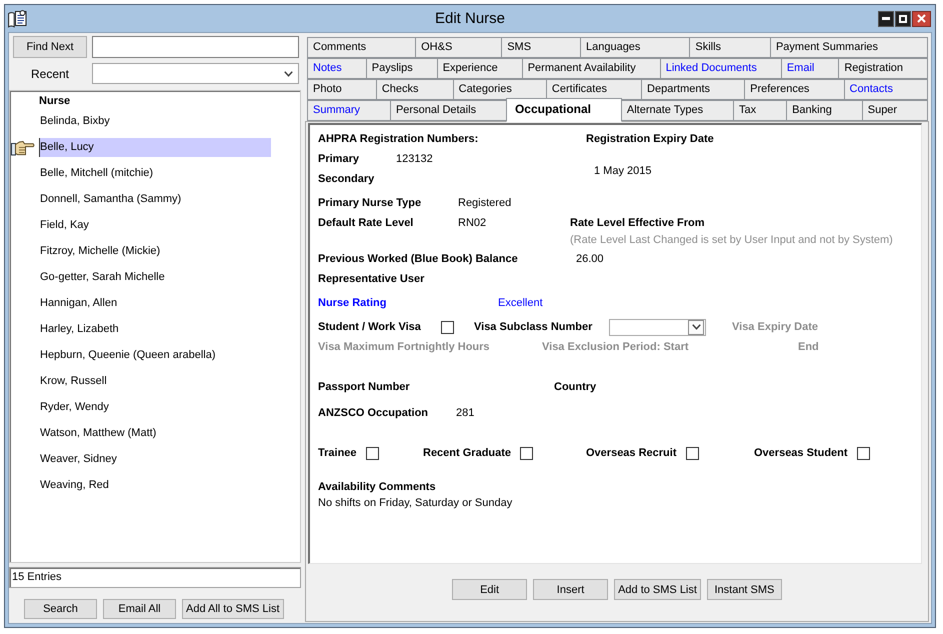 Image resolution: width=943 pixels, height=634 pixels. I want to click on tab: Payment Summaries, so click(849, 47).